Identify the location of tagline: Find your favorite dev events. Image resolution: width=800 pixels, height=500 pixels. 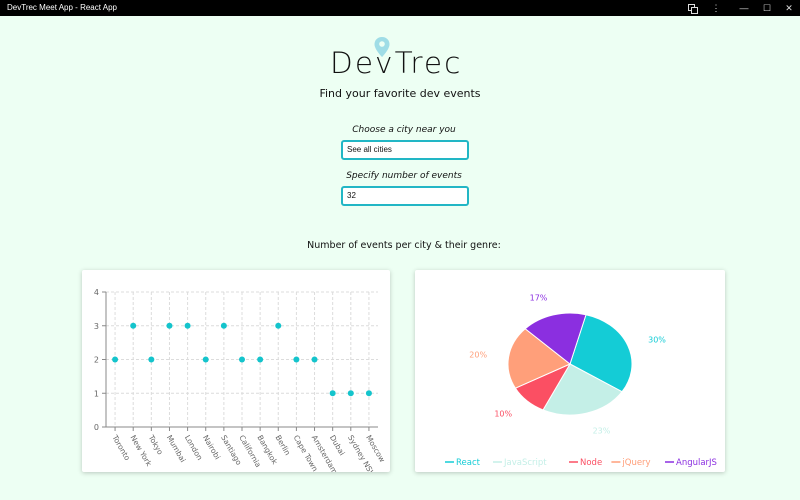
(400, 93).